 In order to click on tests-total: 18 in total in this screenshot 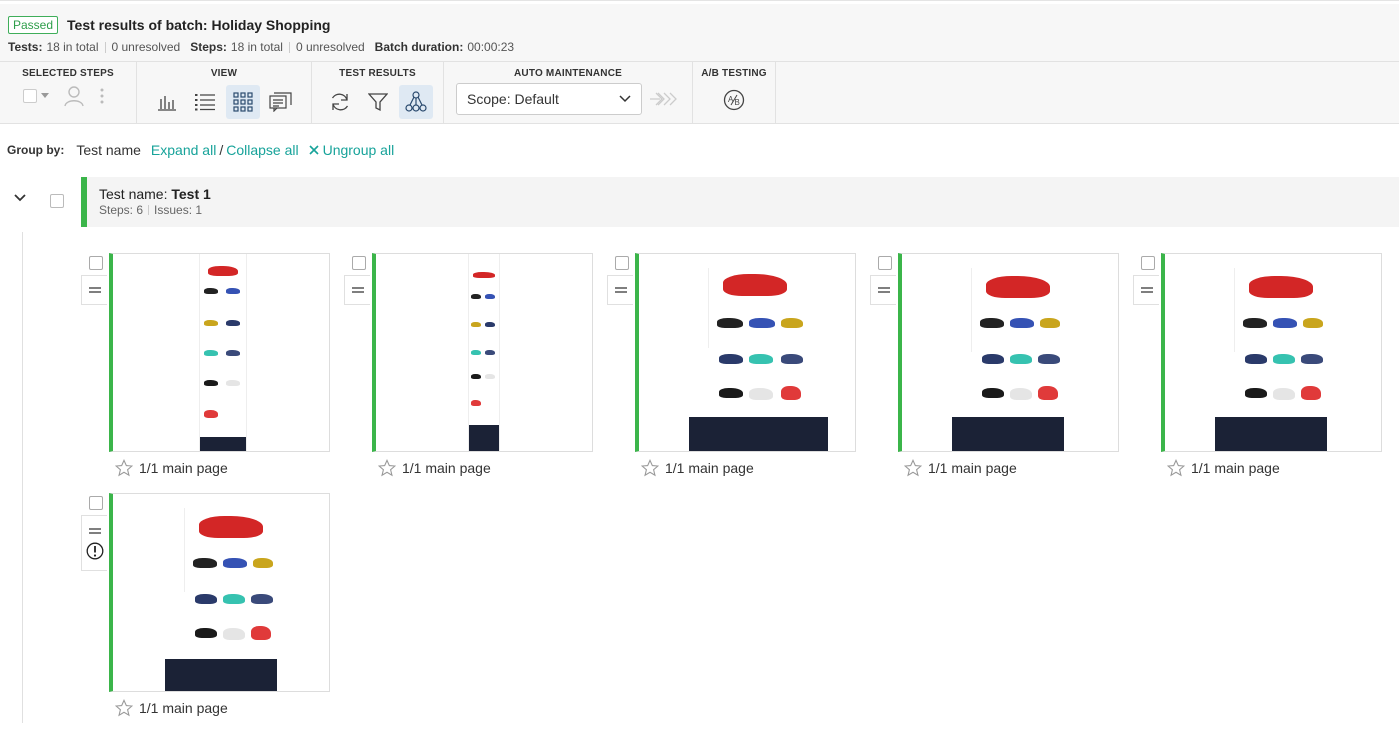, I will do `click(72, 47)`.